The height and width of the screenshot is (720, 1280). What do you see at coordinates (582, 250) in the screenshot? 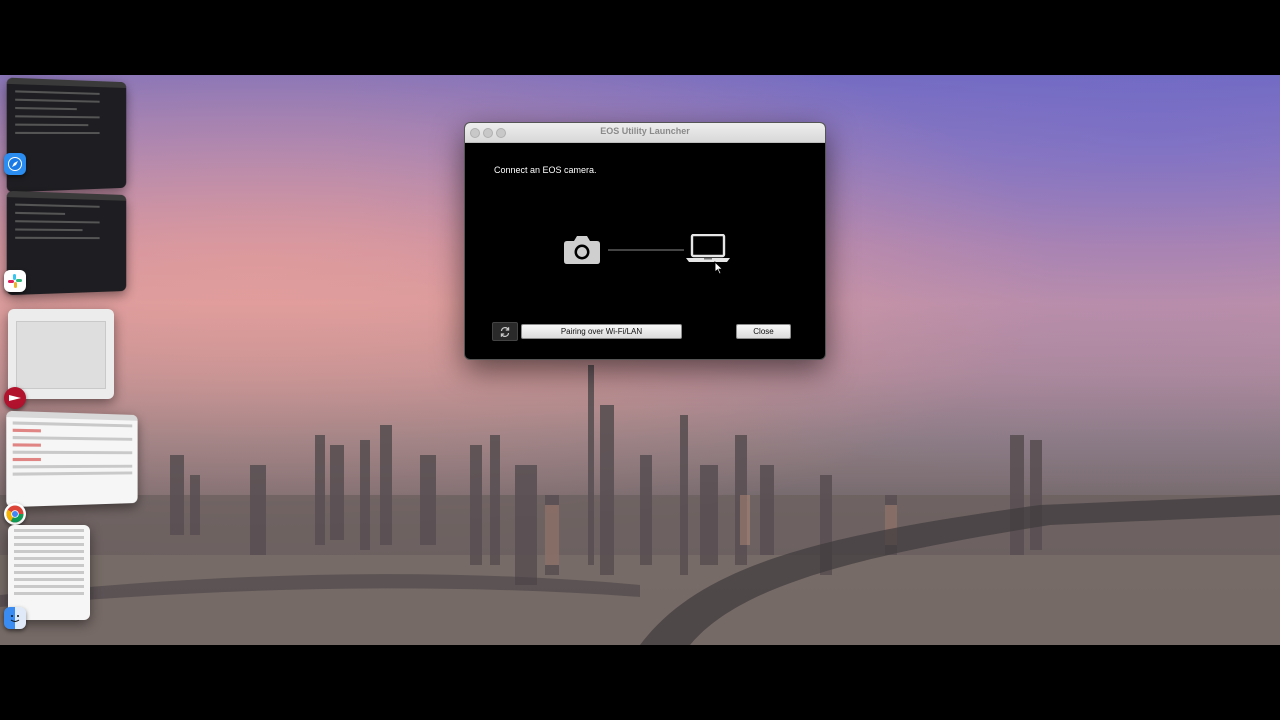
I see `camera-icon` at bounding box center [582, 250].